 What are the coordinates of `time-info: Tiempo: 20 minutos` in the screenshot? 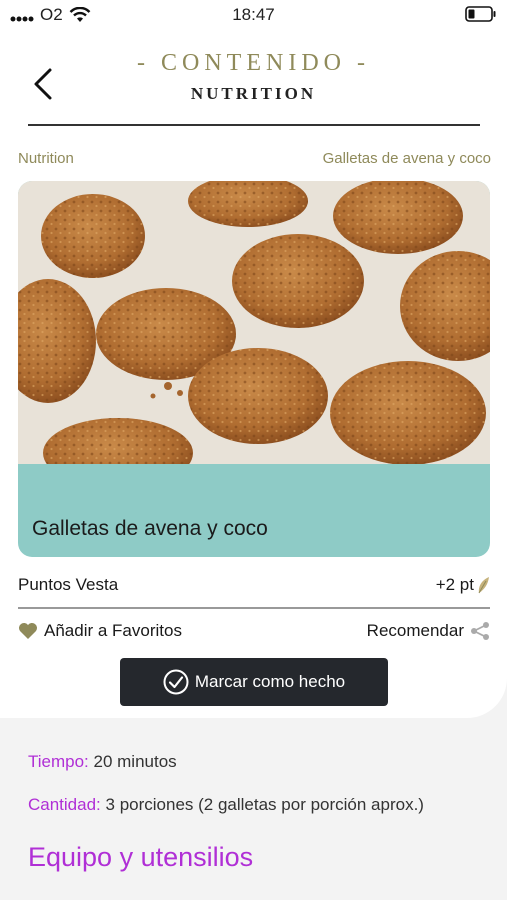 It's located at (102, 762).